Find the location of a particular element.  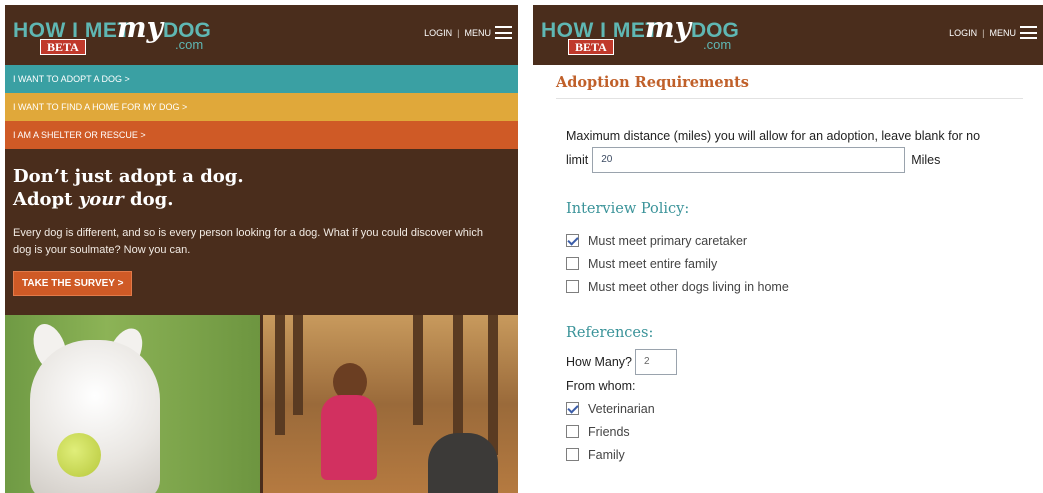

interview-option-label: Must meet entire family is located at coordinates (653, 263).